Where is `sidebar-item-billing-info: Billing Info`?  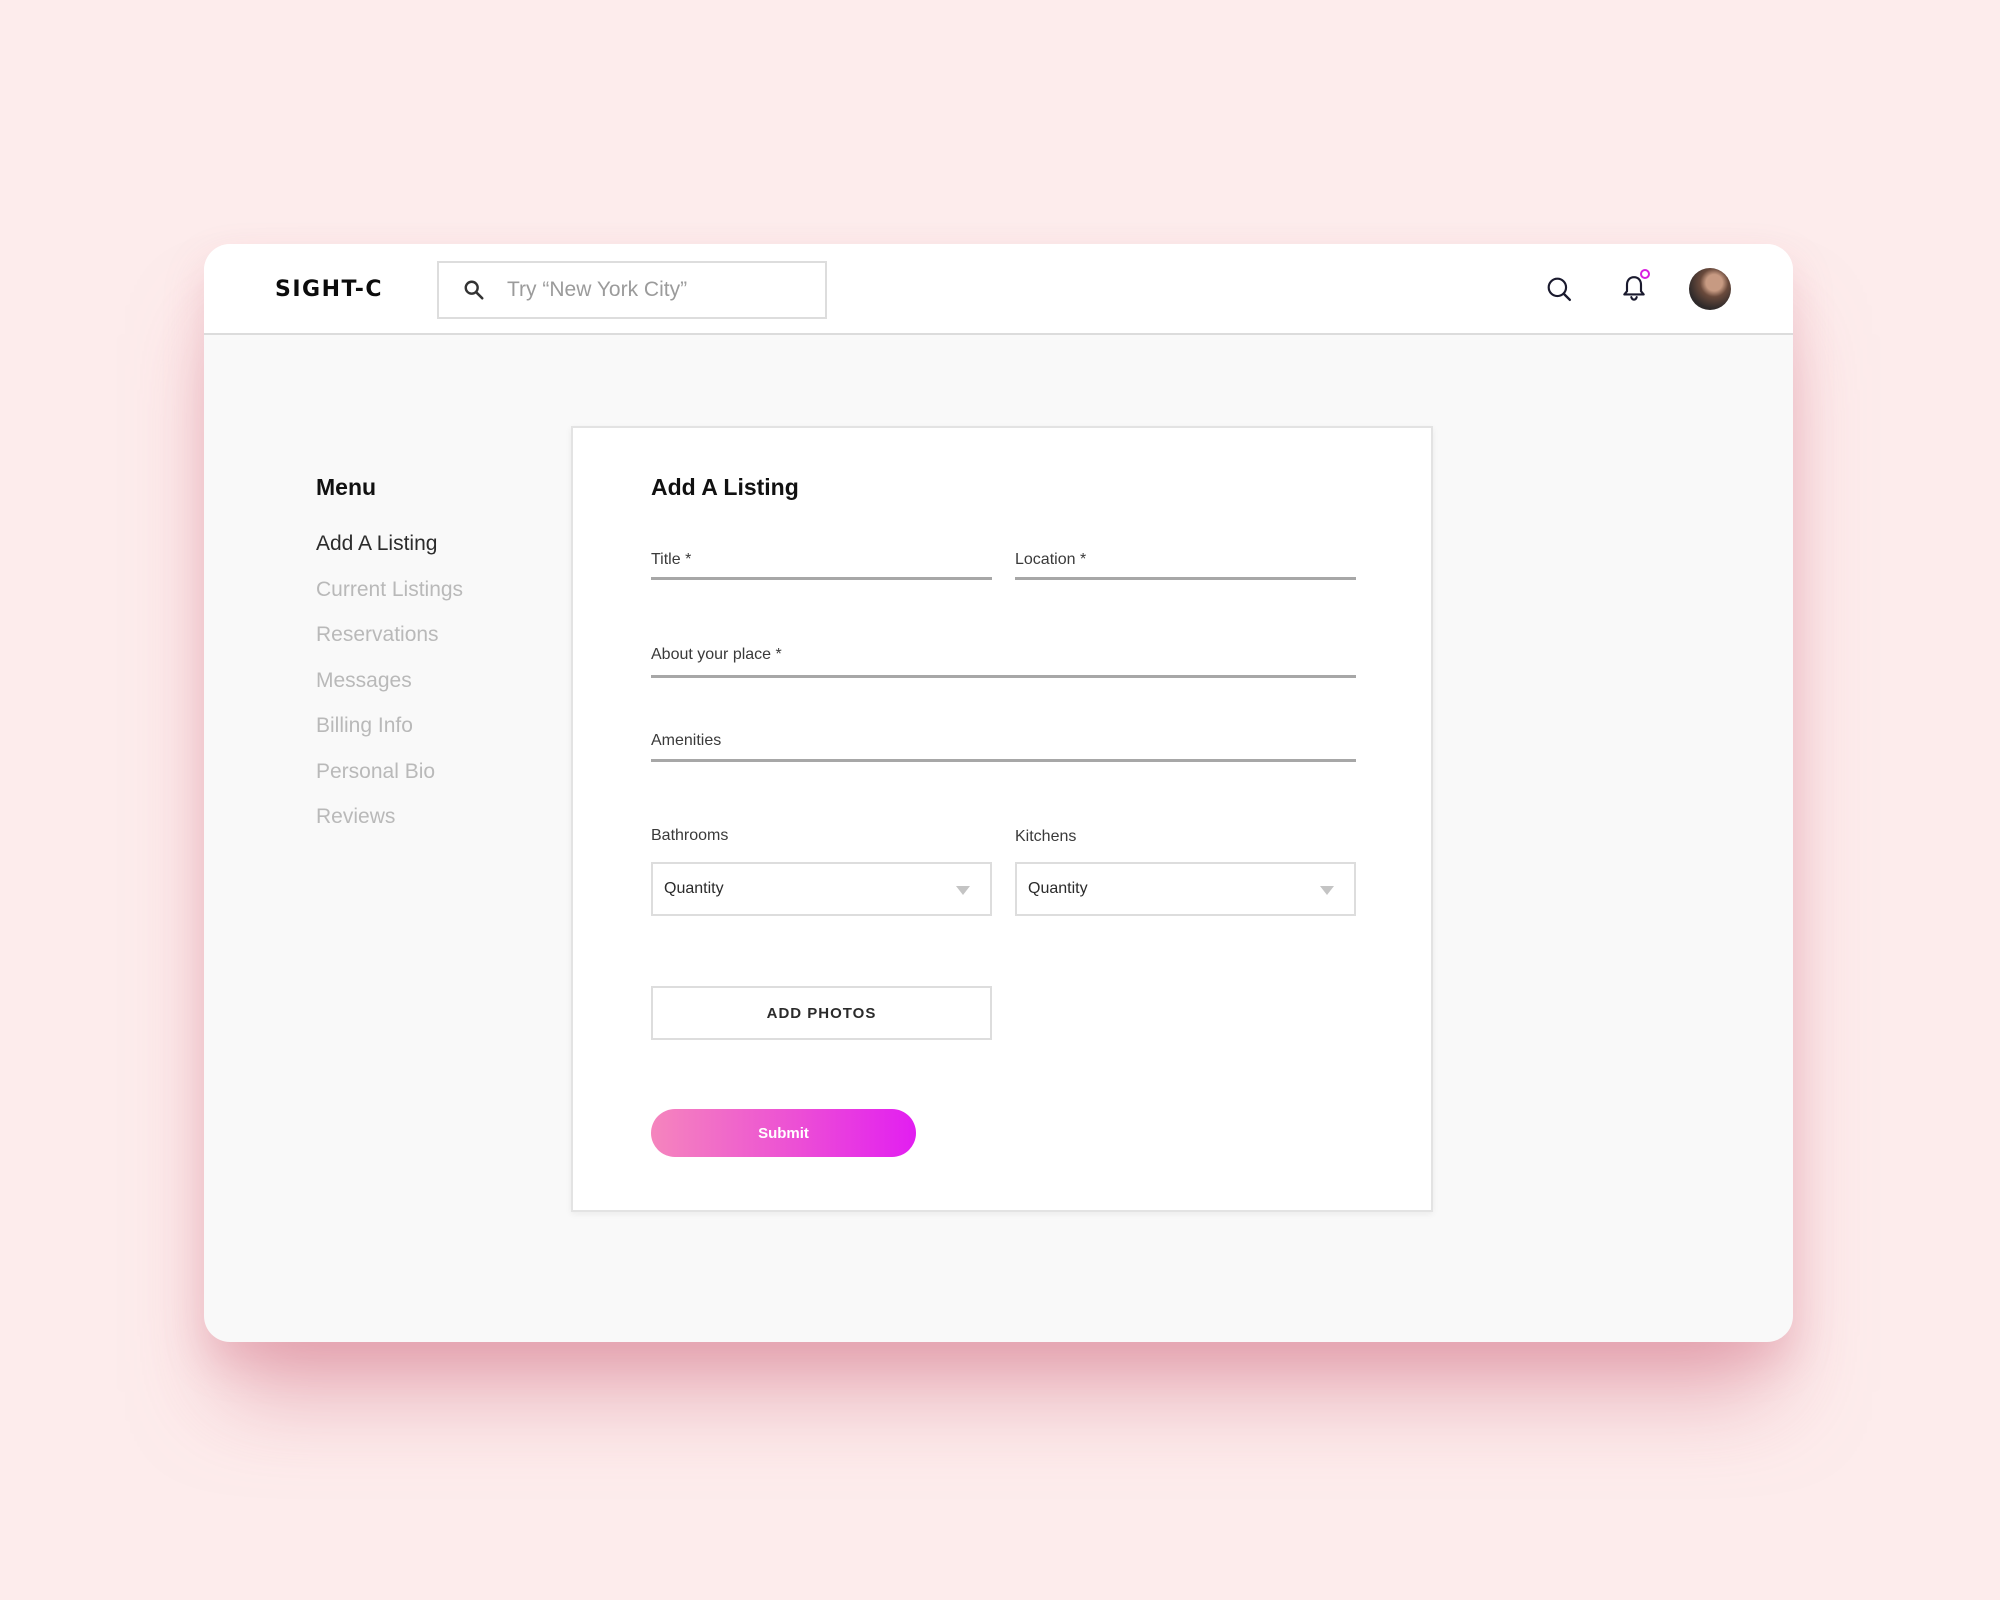 sidebar-item-billing-info: Billing Info is located at coordinates (389, 726).